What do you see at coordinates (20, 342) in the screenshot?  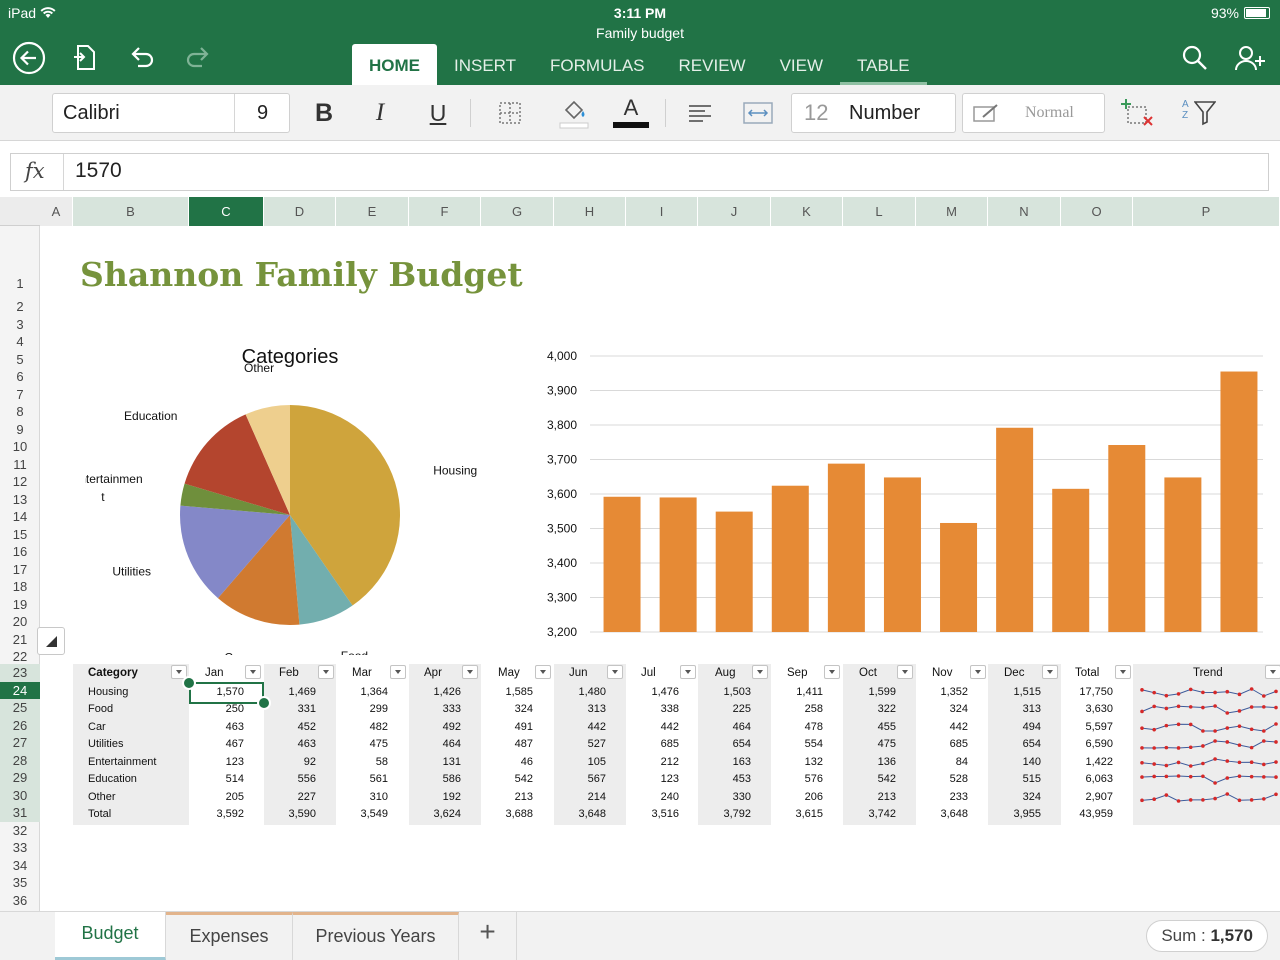 I see `row-header-4: 4` at bounding box center [20, 342].